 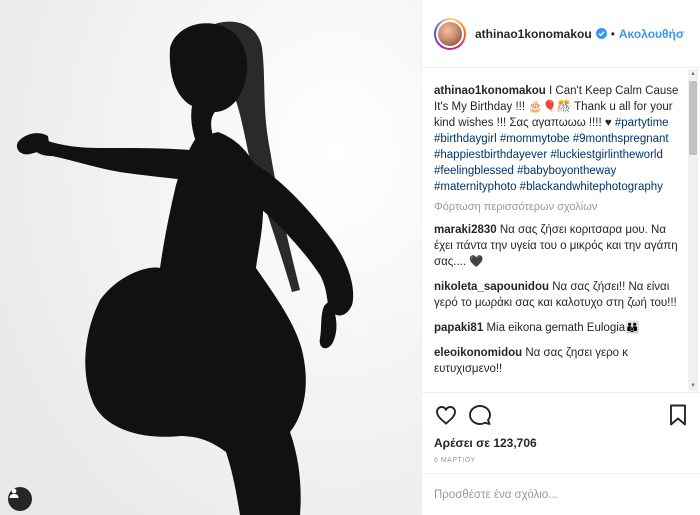 What do you see at coordinates (491, 287) in the screenshot?
I see `comment-username: nikoleta_sapounidou` at bounding box center [491, 287].